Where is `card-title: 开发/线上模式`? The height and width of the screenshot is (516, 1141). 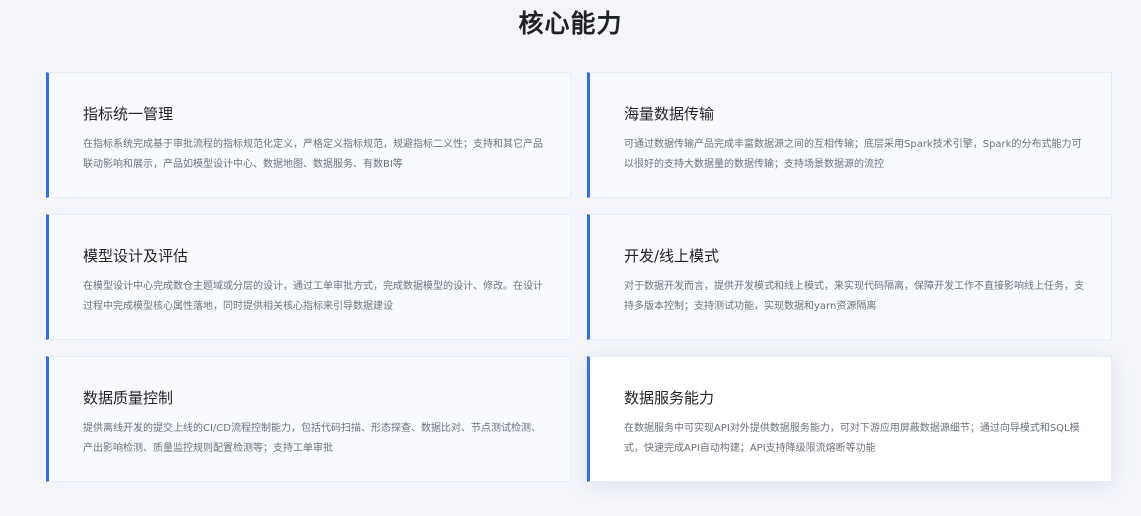
card-title: 开发/线上模式 is located at coordinates (672, 256).